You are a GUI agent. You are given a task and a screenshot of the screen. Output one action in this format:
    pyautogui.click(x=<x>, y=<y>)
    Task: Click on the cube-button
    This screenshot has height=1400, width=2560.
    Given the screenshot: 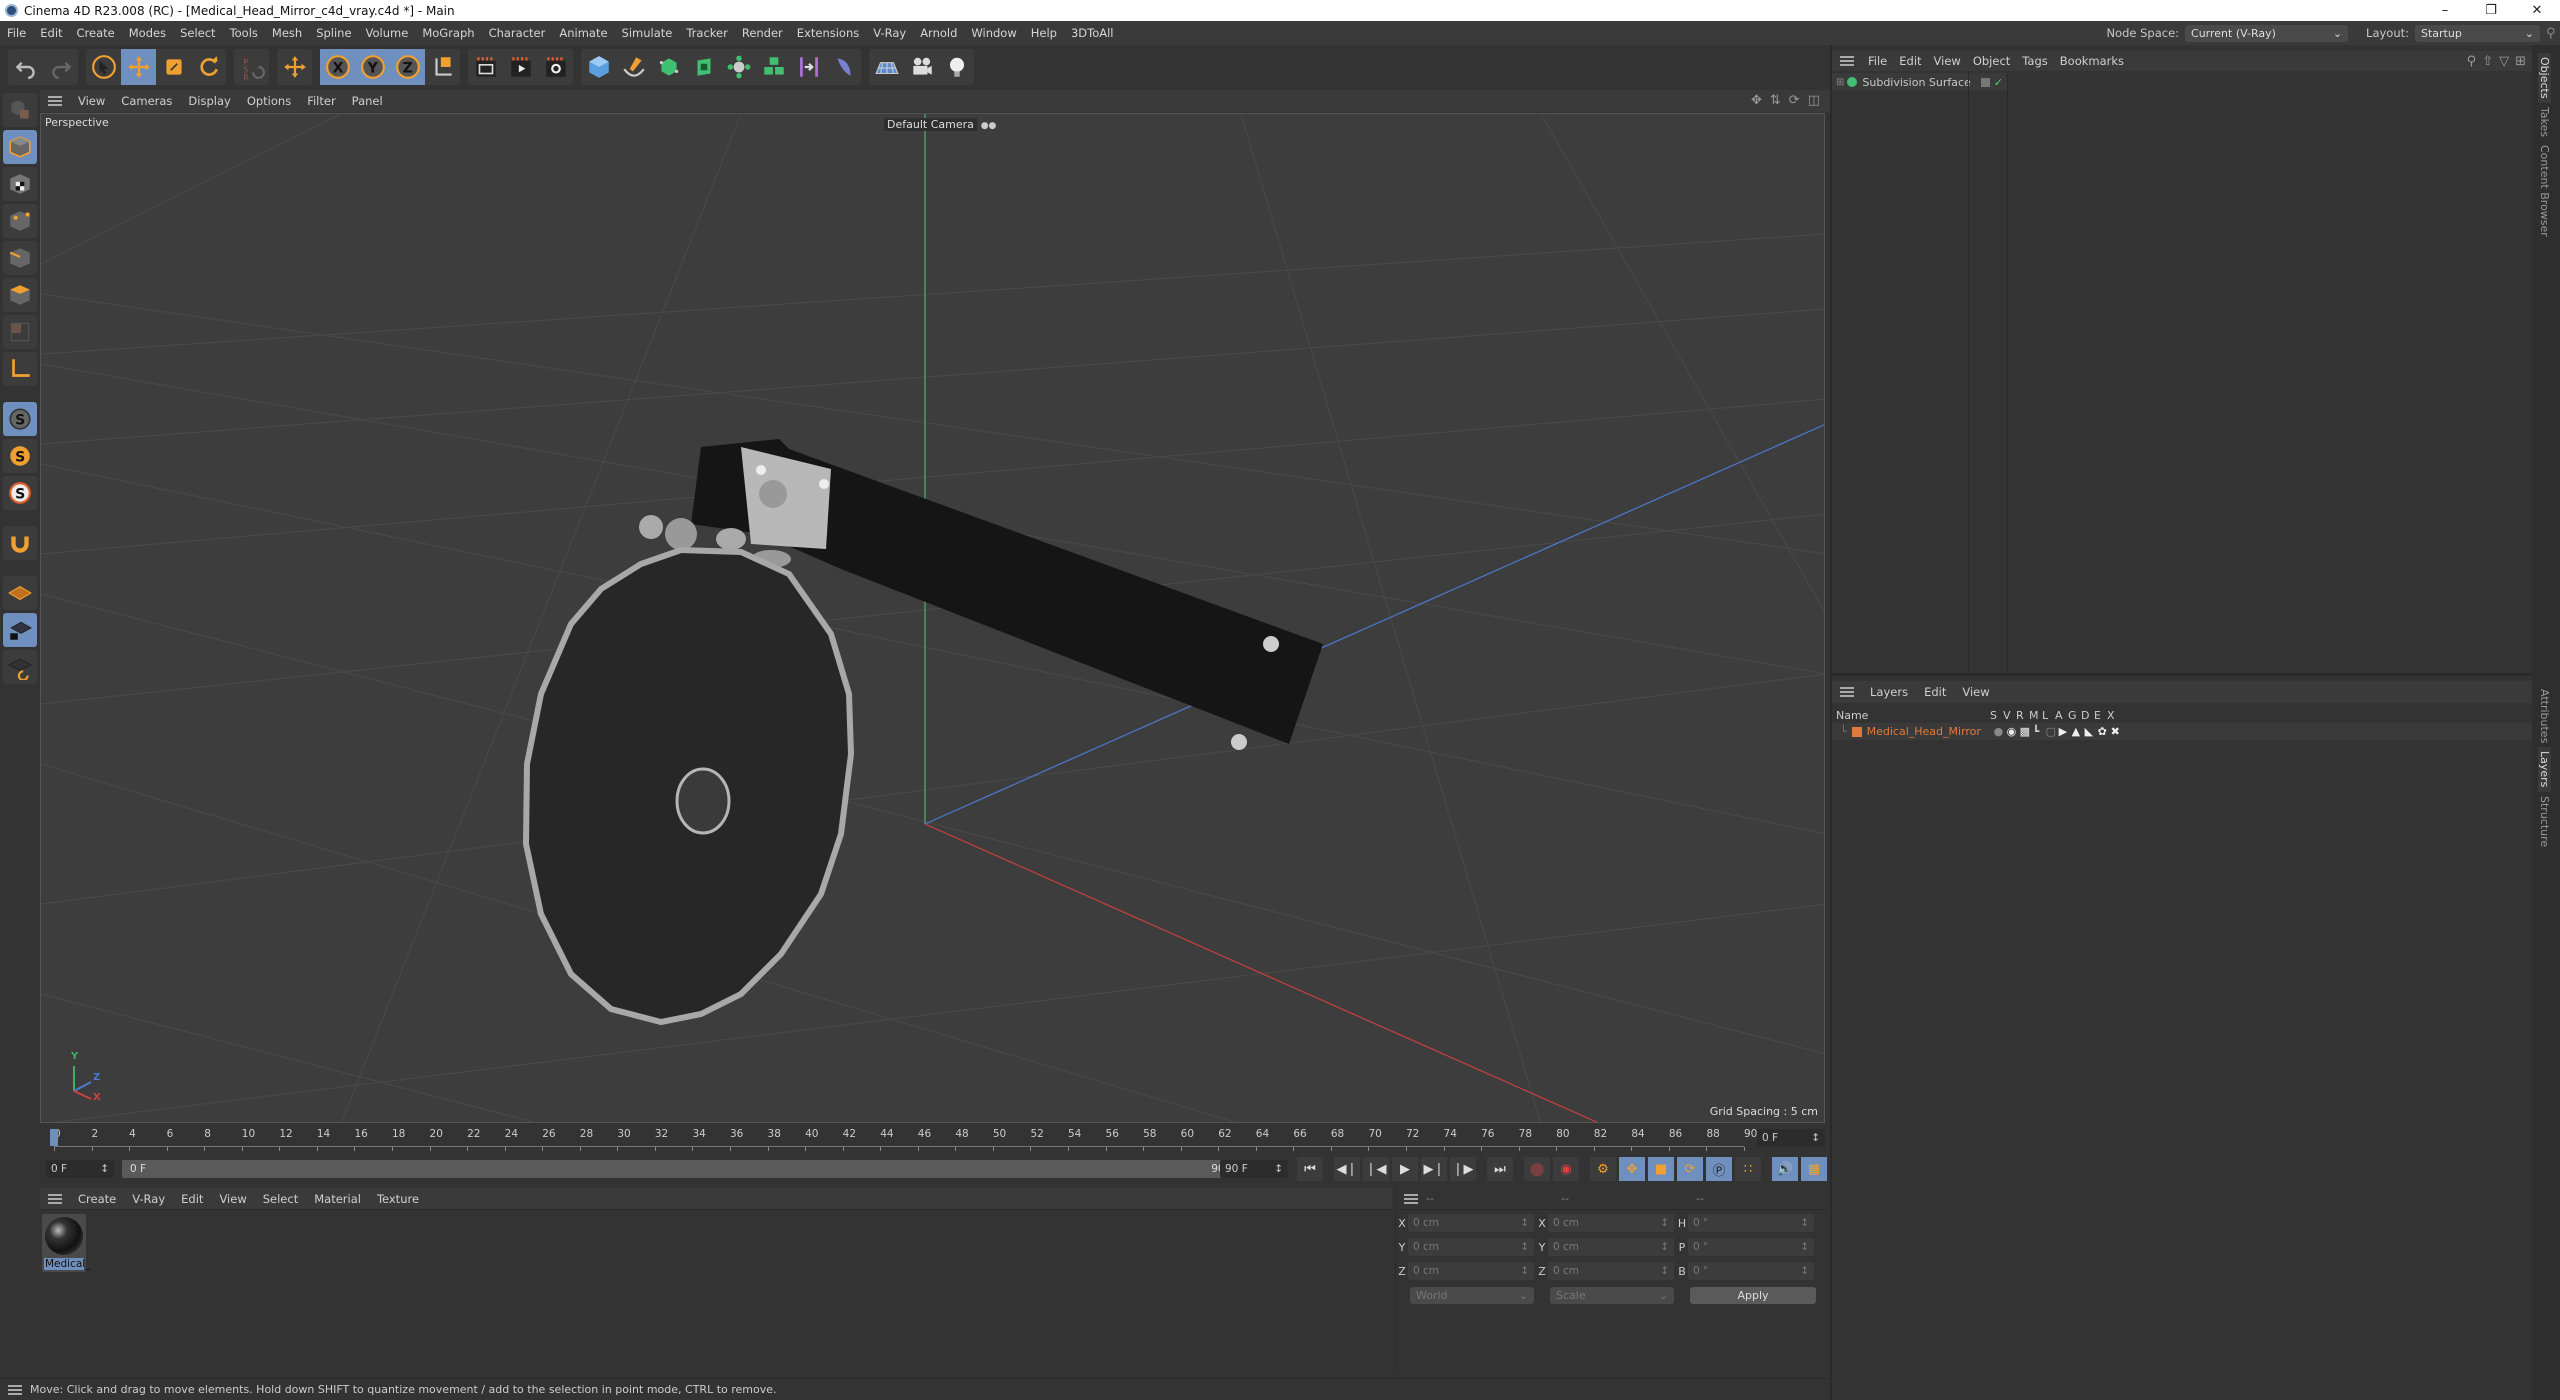 What is the action you would take?
    pyautogui.click(x=598, y=67)
    